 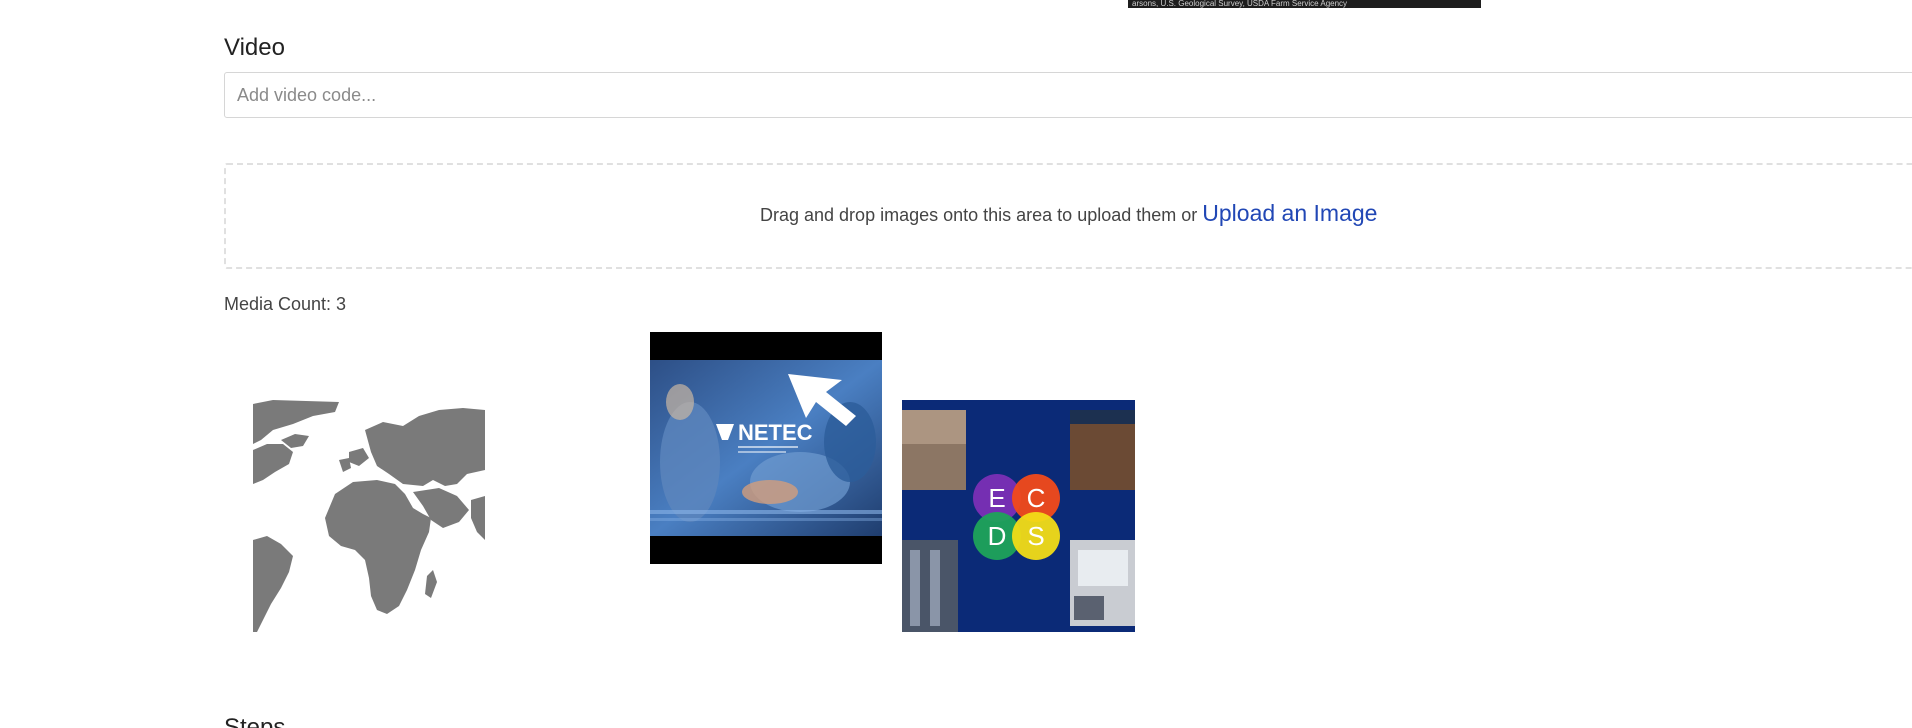 What do you see at coordinates (996, 498) in the screenshot?
I see `ecds-letter-e: E` at bounding box center [996, 498].